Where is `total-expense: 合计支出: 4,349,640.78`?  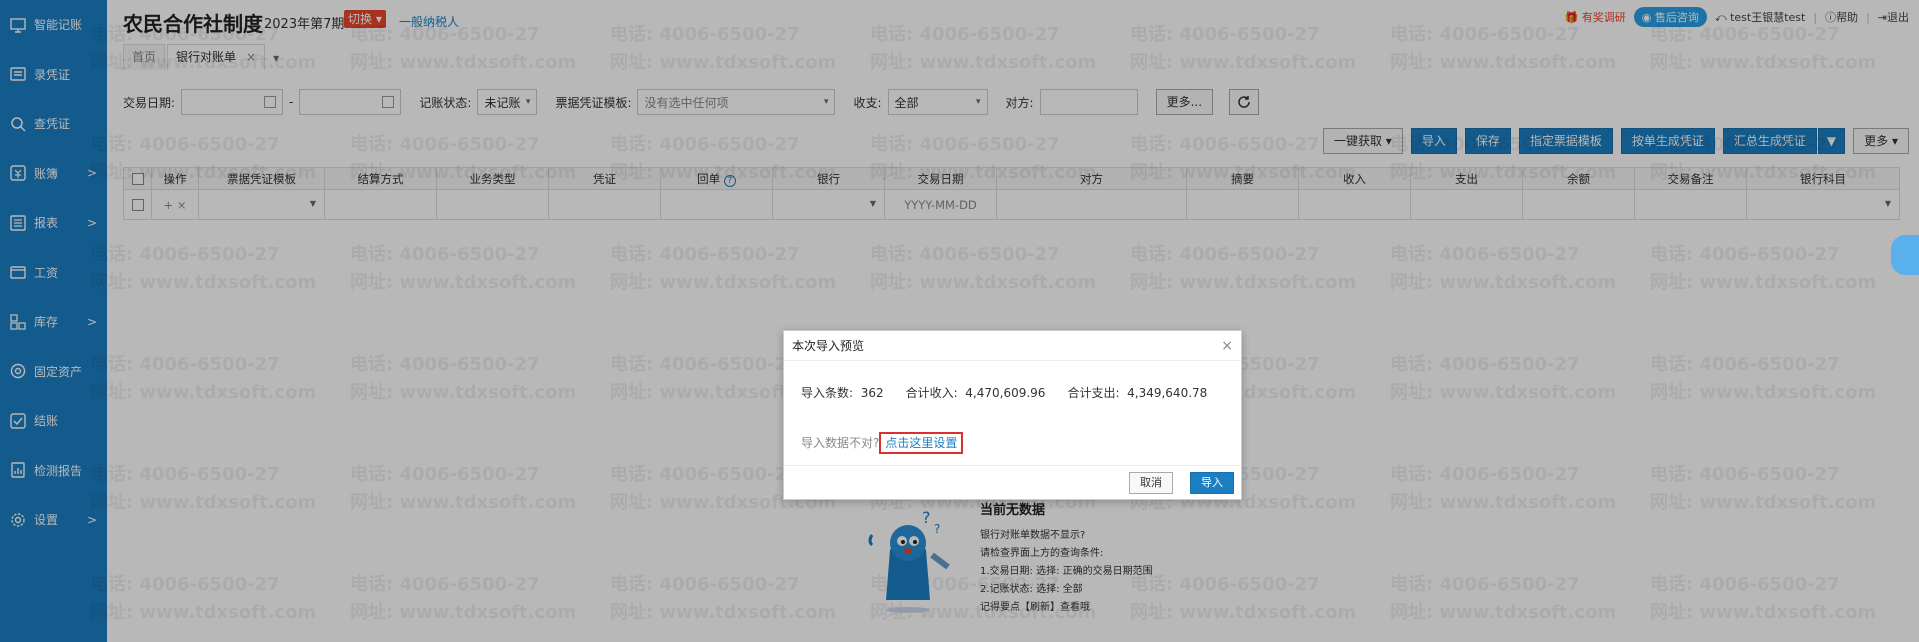 total-expense: 合计支出: 4,349,640.78 is located at coordinates (1137, 392).